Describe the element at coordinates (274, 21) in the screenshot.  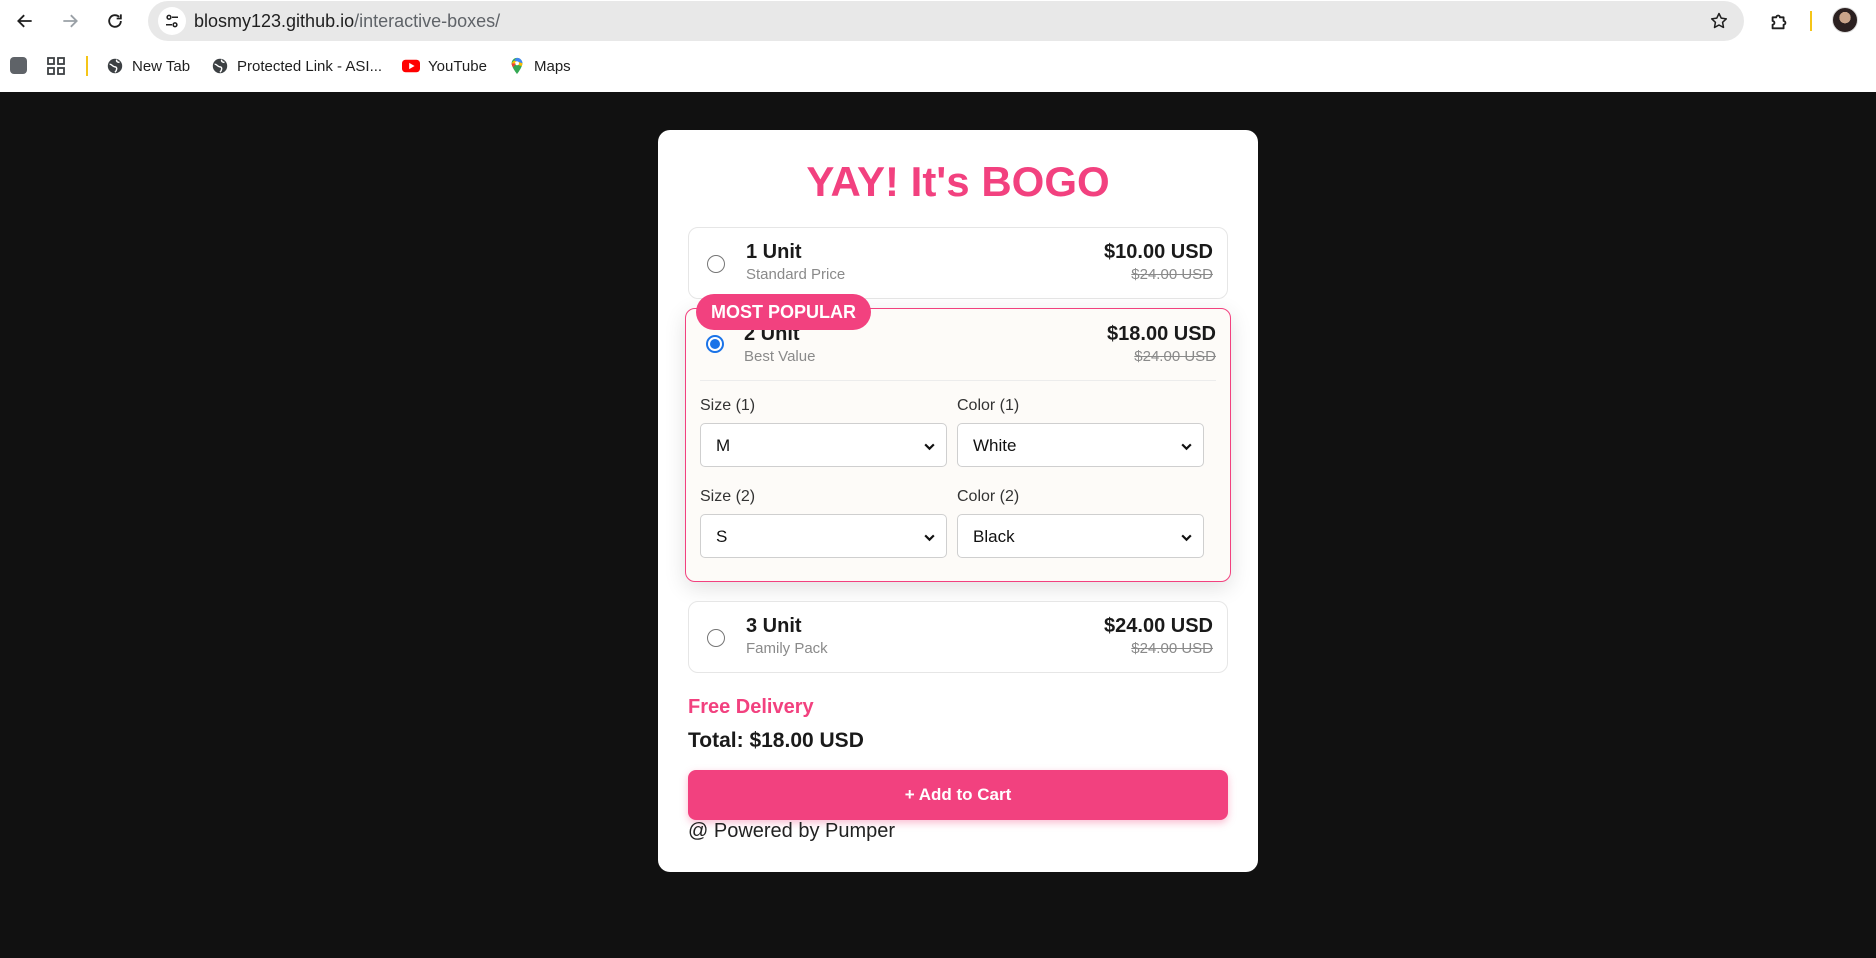
I see `url-host: blosmy123.github.io` at that location.